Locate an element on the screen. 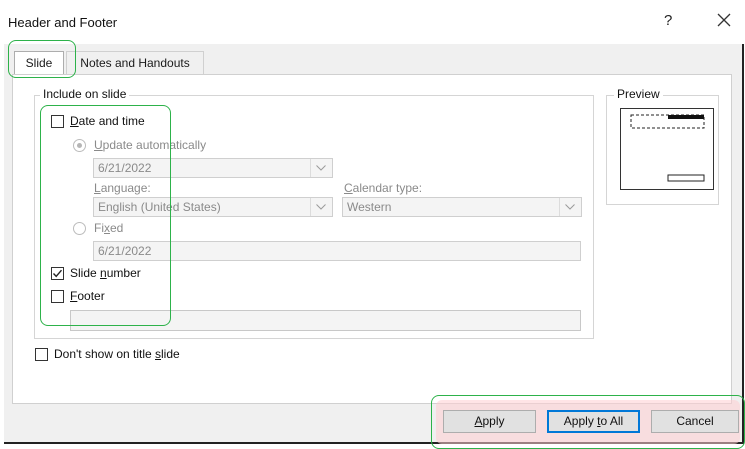 Image resolution: width=745 pixels, height=449 pixels. auto-date-dropdown-arrow is located at coordinates (321, 168).